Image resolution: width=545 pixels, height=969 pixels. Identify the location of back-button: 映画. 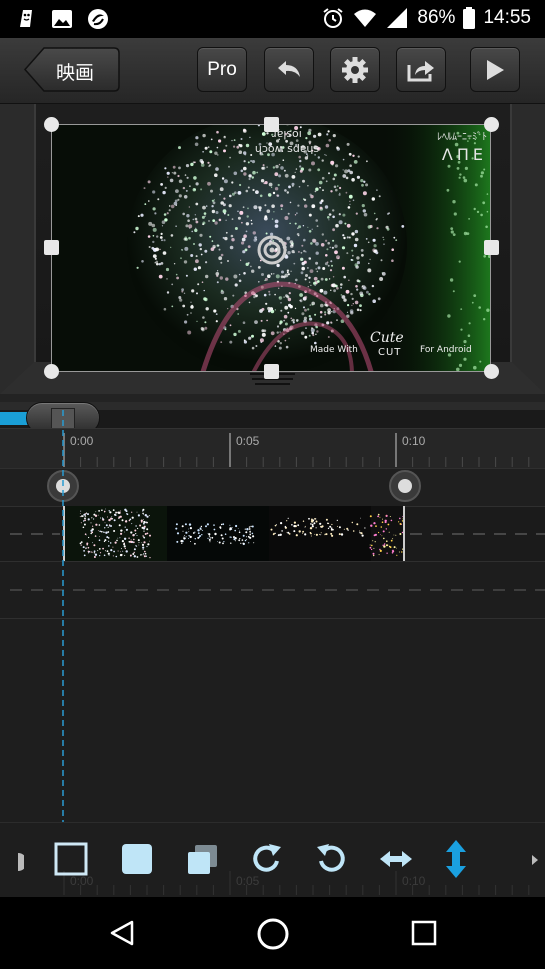
(72, 69).